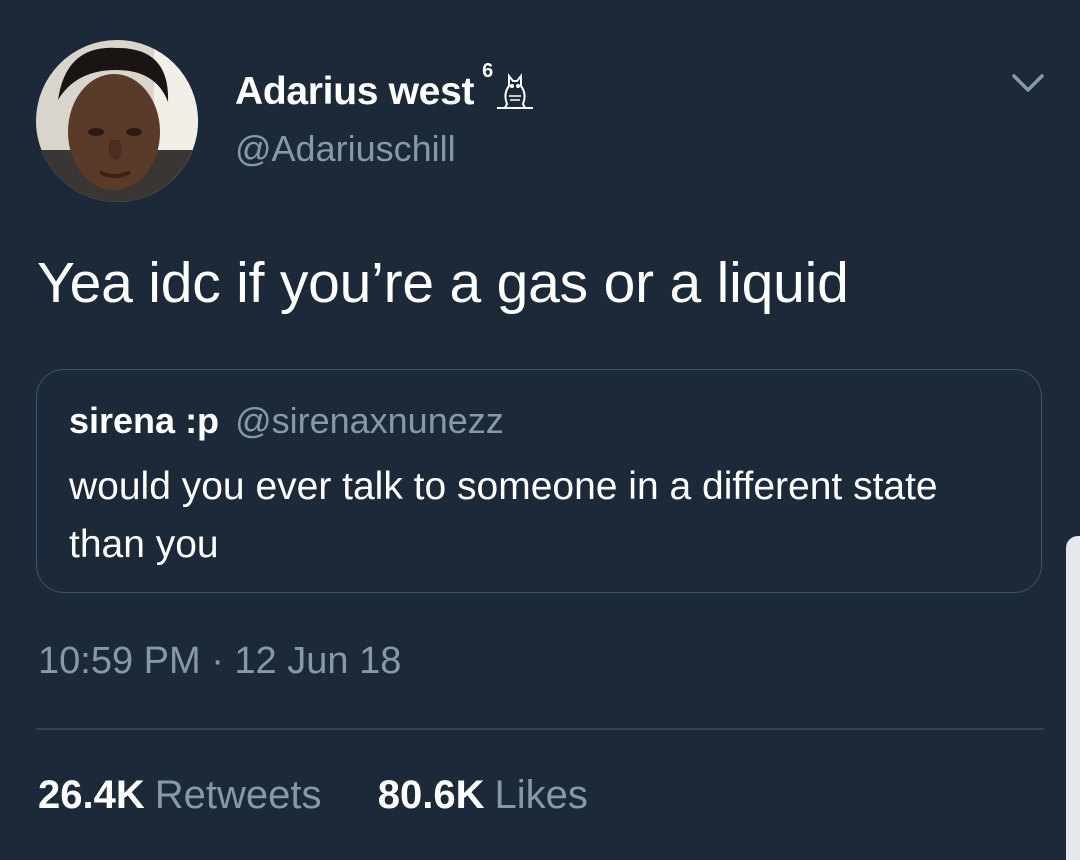 This screenshot has width=1080, height=860. What do you see at coordinates (488, 71) in the screenshot?
I see `emoji-number: 6` at bounding box center [488, 71].